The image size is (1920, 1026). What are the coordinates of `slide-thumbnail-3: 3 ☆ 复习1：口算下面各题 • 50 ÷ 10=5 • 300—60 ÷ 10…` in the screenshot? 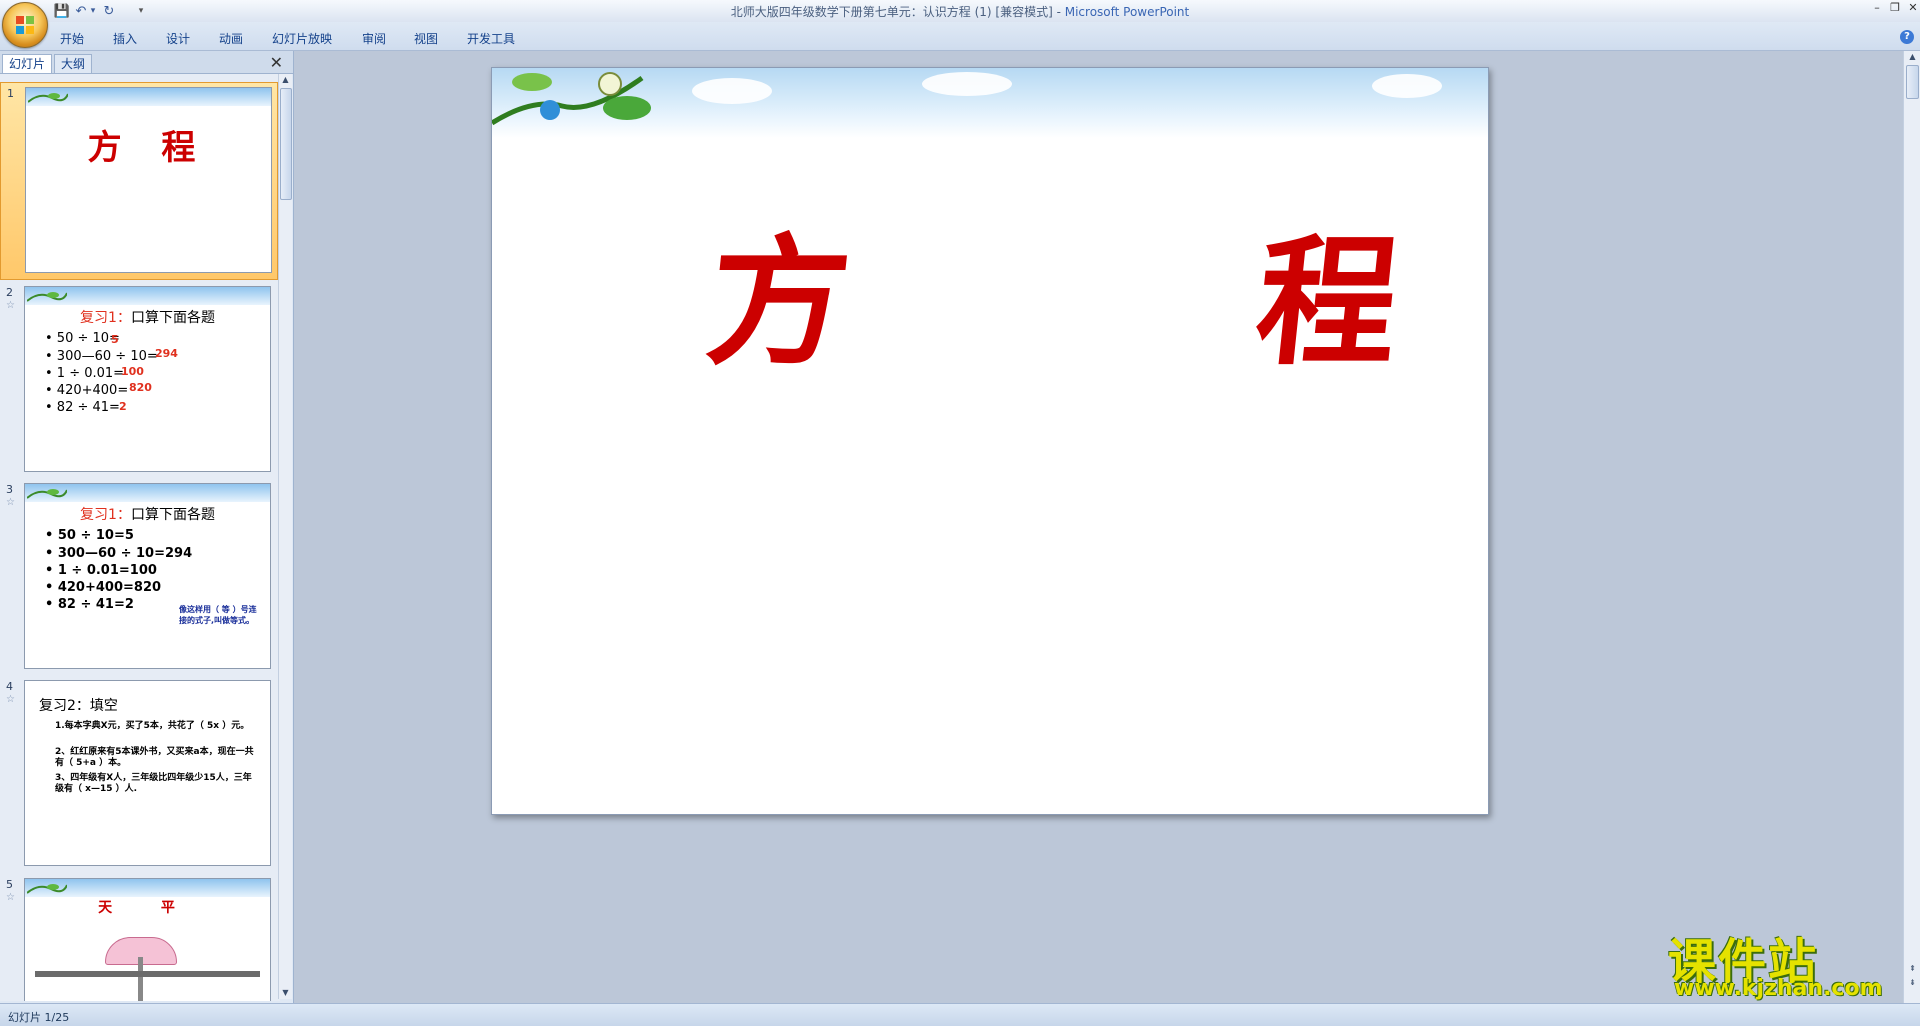 It's located at (138, 577).